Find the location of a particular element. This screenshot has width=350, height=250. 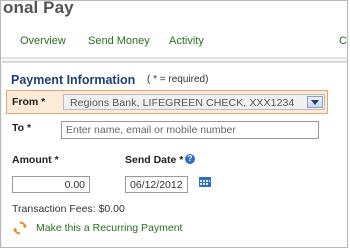

tab-send-money: Send Money is located at coordinates (119, 41).